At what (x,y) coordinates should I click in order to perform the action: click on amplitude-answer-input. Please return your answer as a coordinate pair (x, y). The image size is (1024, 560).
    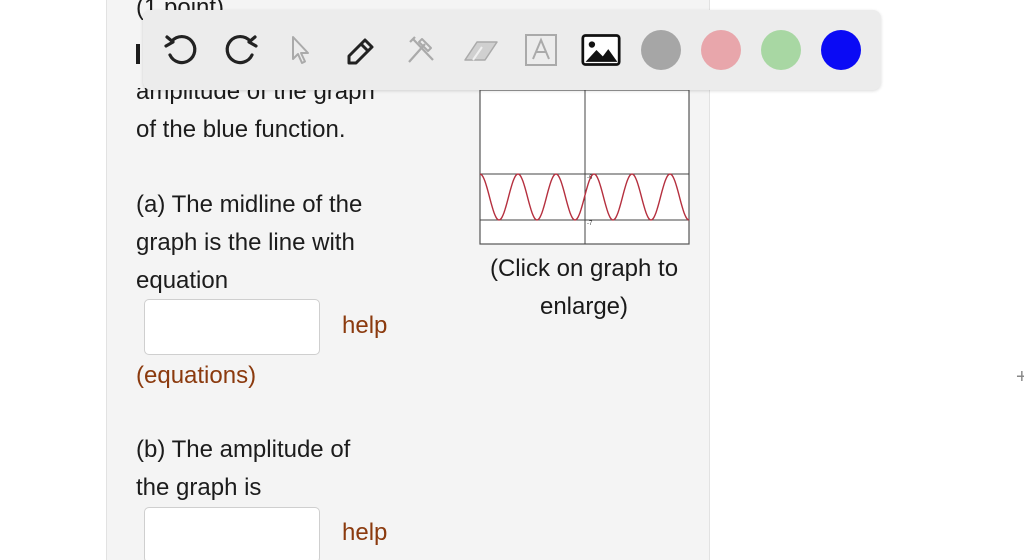
    Looking at the image, I should click on (232, 533).